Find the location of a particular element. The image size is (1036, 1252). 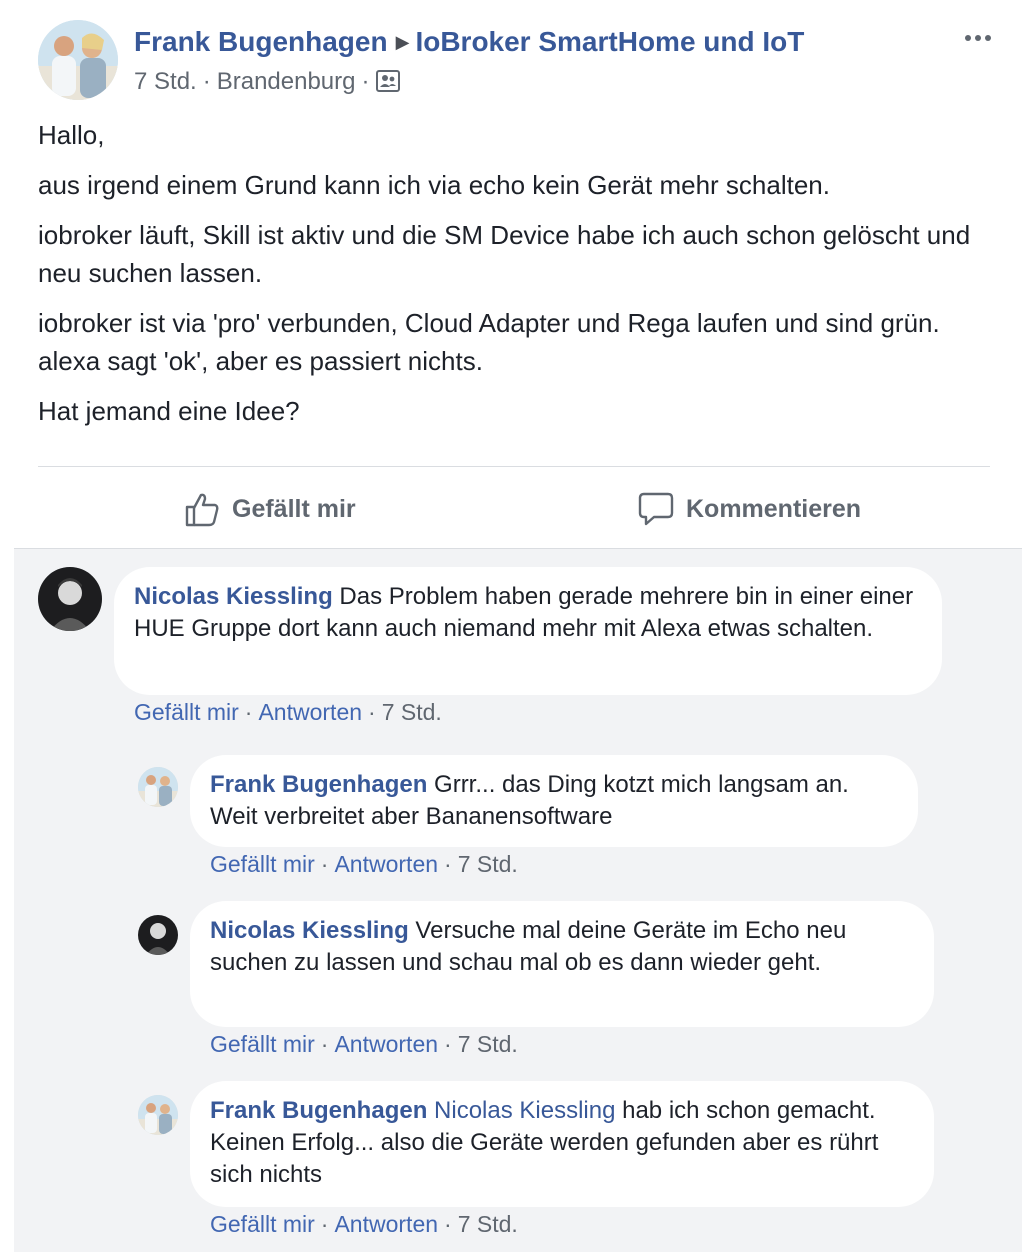

post-meta: 7 Std. · Brandenburg · is located at coordinates (267, 83).